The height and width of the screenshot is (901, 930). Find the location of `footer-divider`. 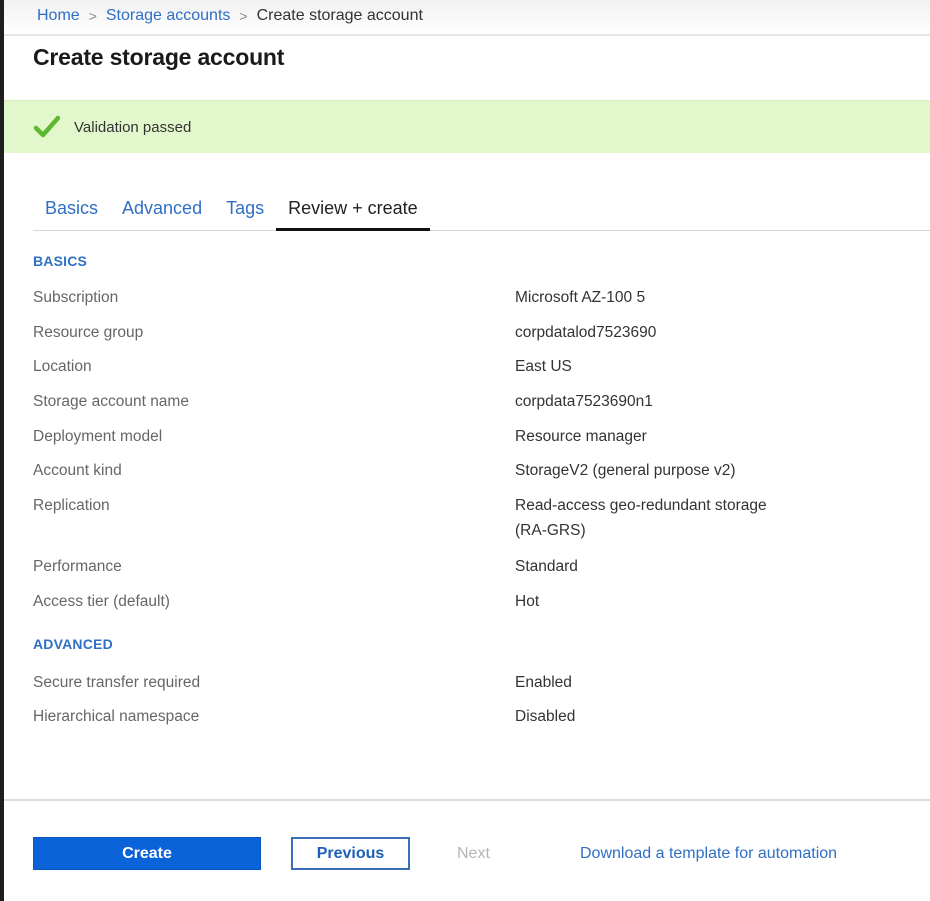

footer-divider is located at coordinates (467, 800).